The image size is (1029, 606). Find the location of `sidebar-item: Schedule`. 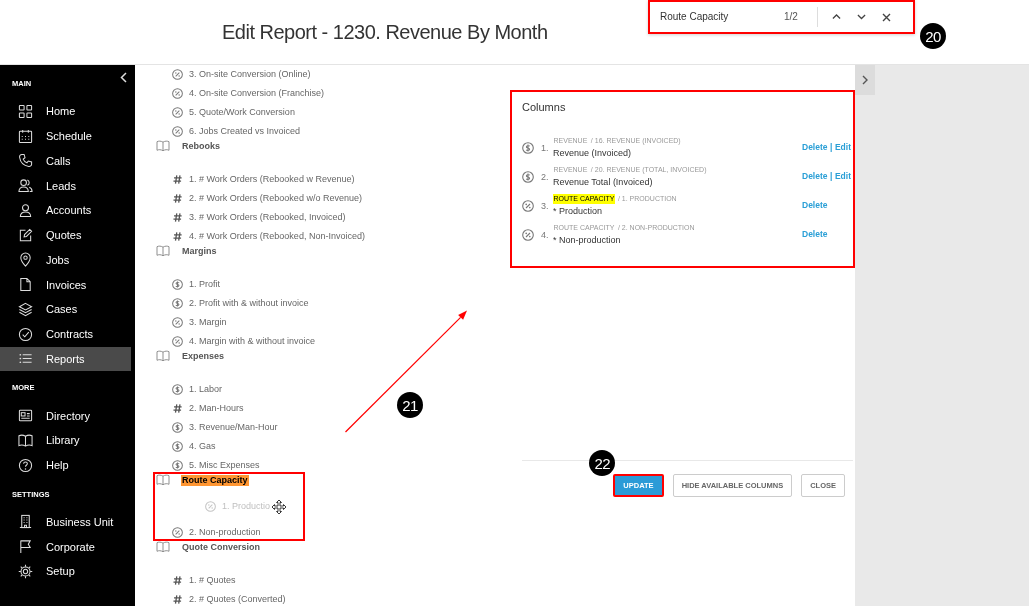

sidebar-item: Schedule is located at coordinates (65, 136).